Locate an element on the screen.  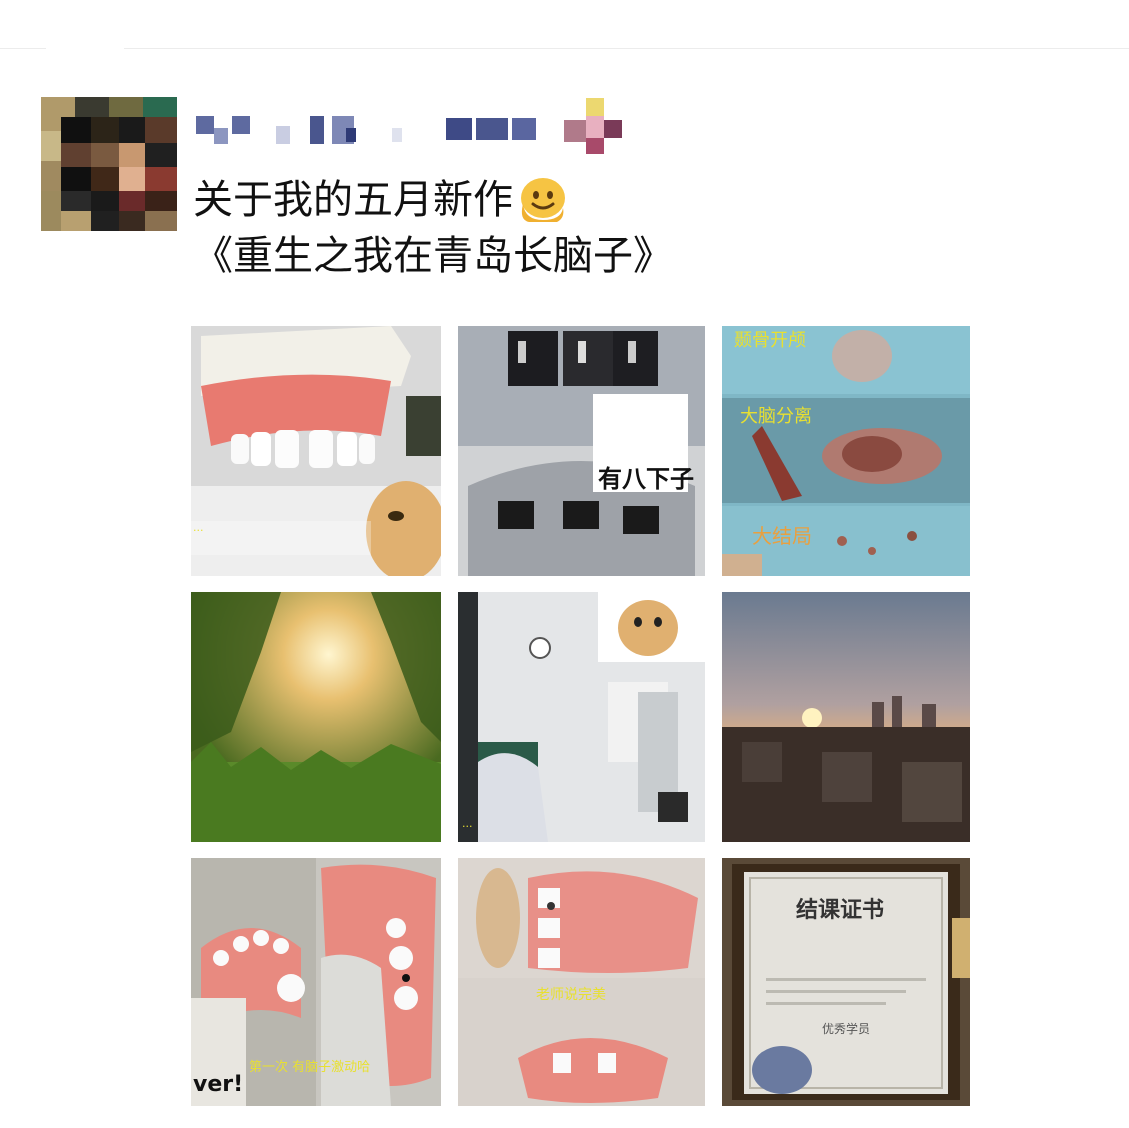
divider-left is located at coordinates (23, 48).